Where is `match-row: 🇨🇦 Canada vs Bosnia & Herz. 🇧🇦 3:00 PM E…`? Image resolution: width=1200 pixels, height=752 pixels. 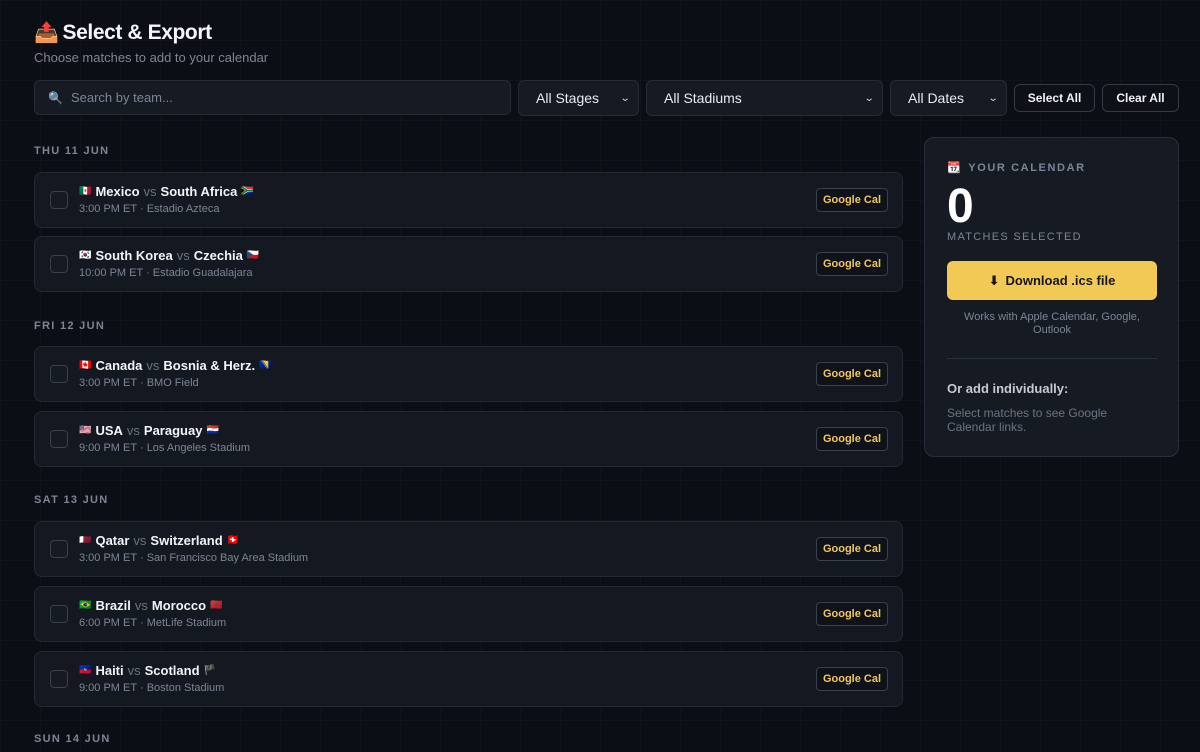
match-row: 🇨🇦 Canada vs Bosnia & Herz. 🇧🇦 3:00 PM E… is located at coordinates (468, 374).